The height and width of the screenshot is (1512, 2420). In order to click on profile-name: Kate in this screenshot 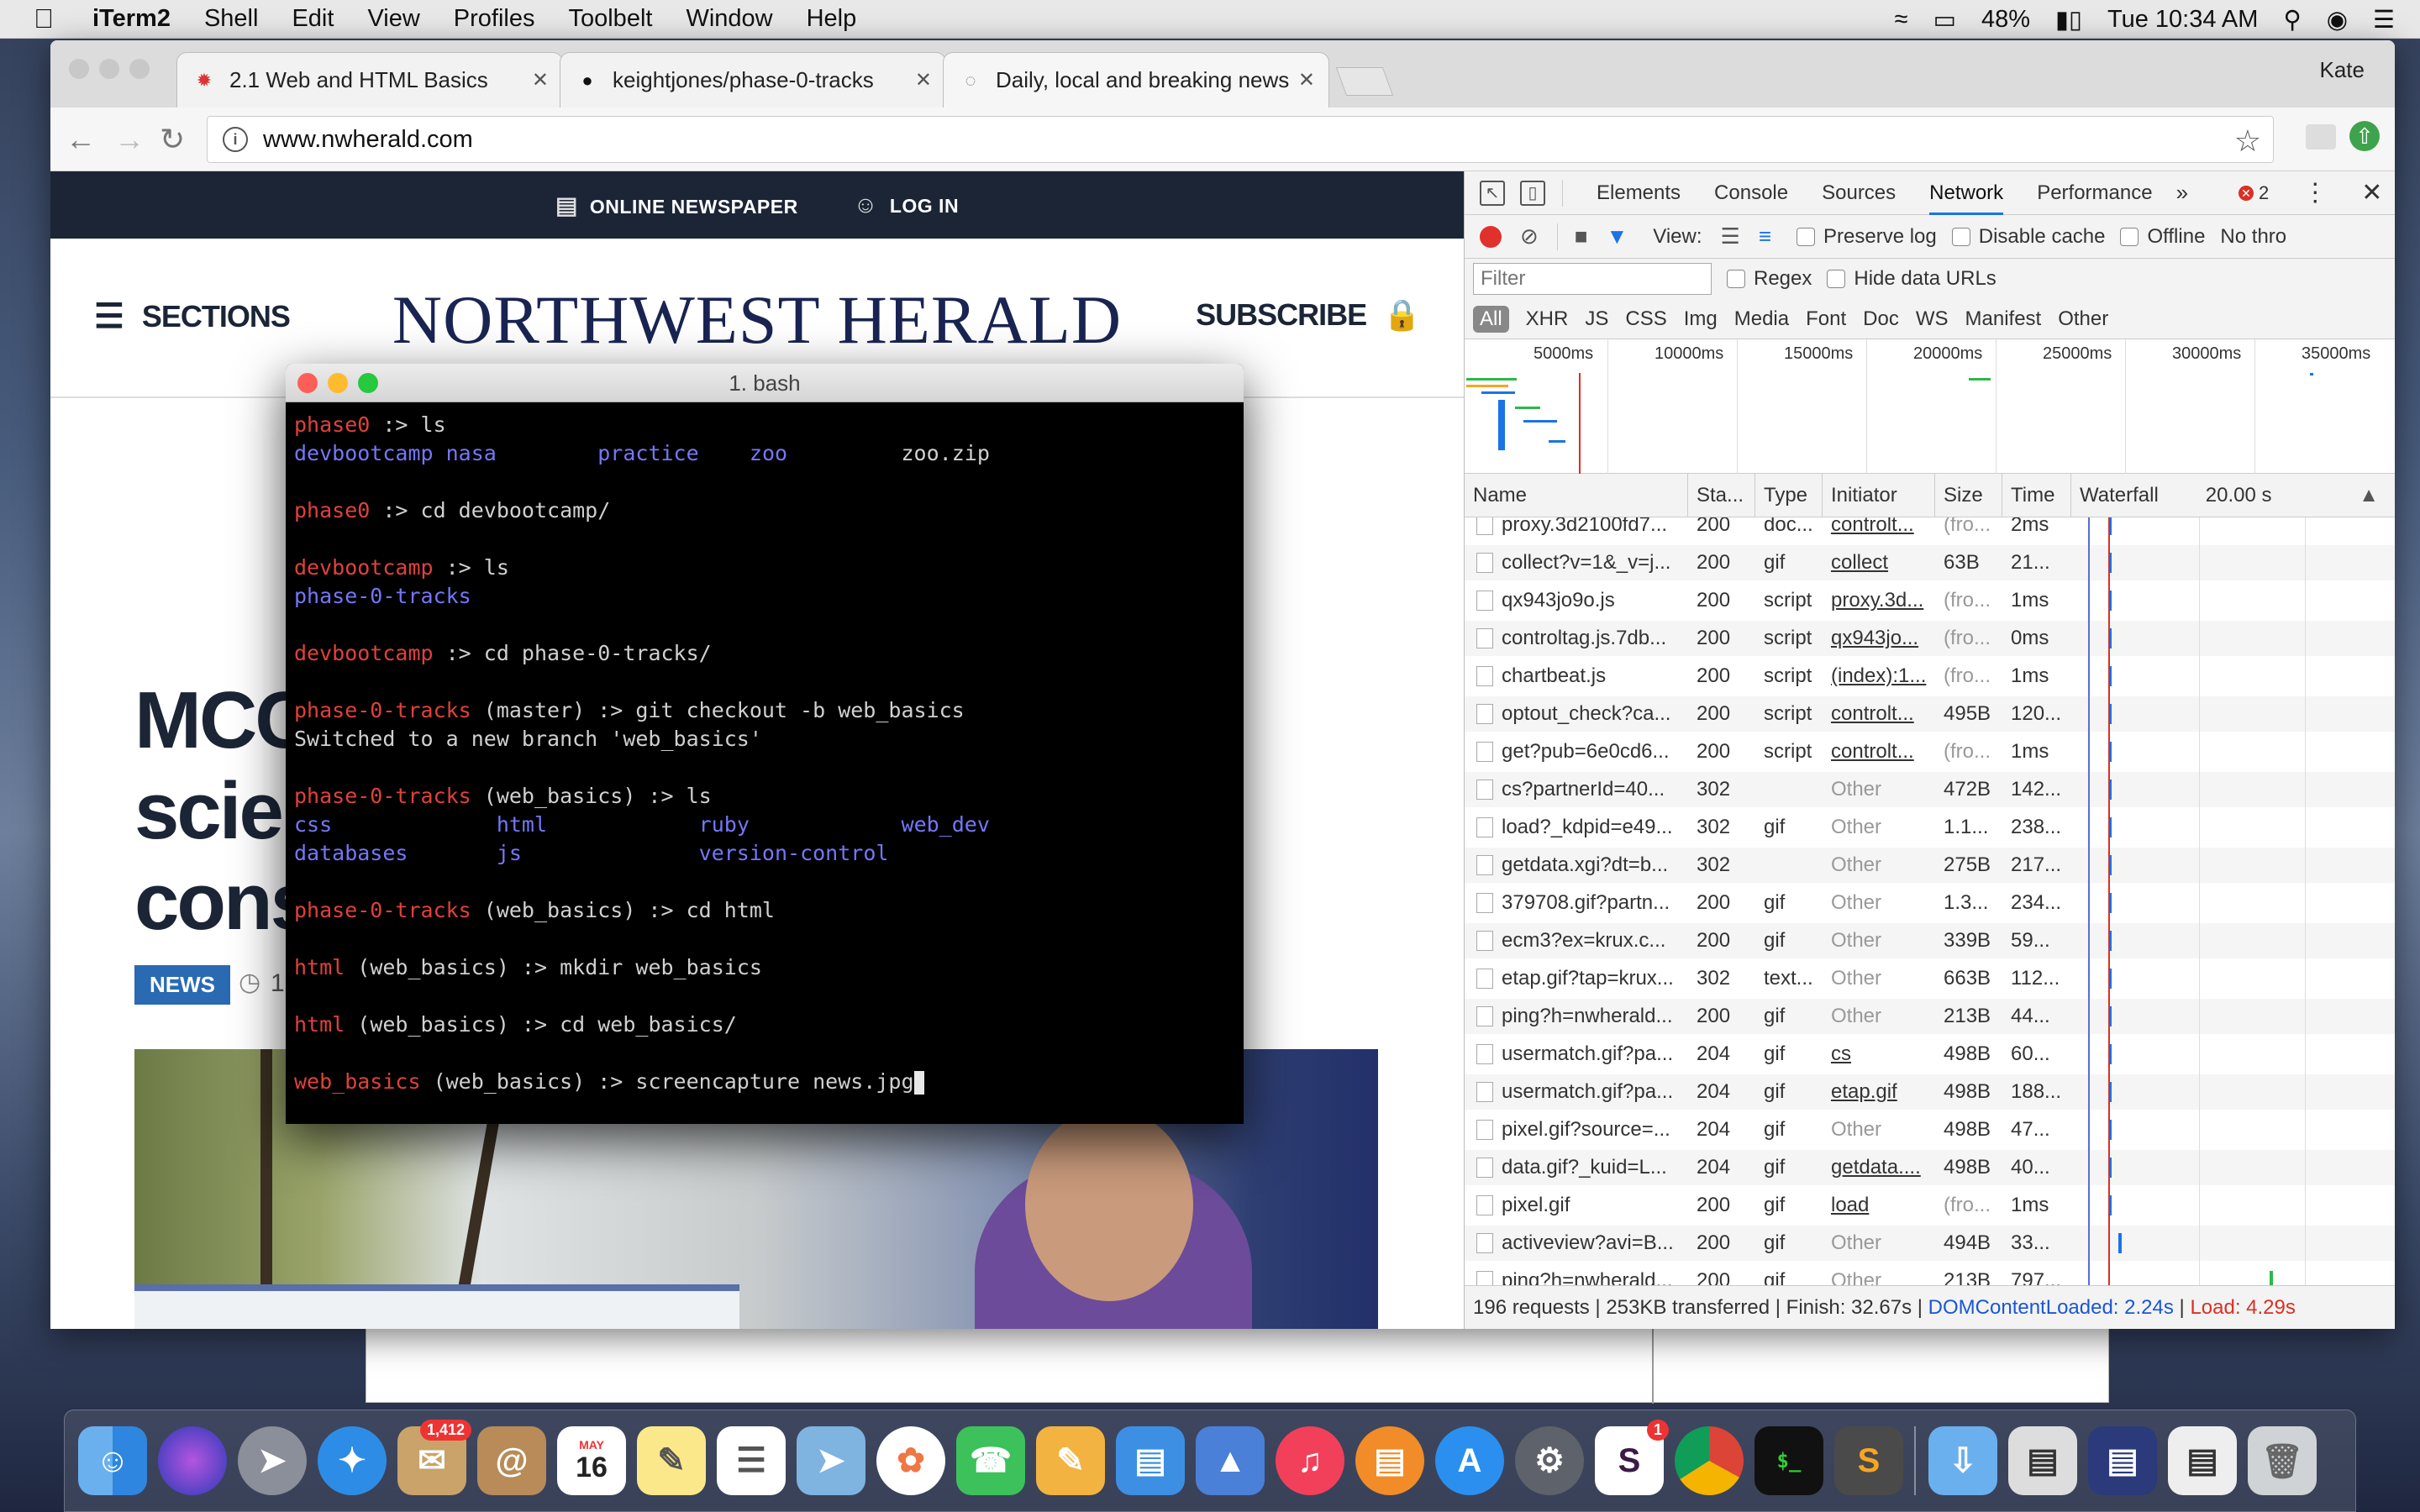, I will do `click(2342, 70)`.